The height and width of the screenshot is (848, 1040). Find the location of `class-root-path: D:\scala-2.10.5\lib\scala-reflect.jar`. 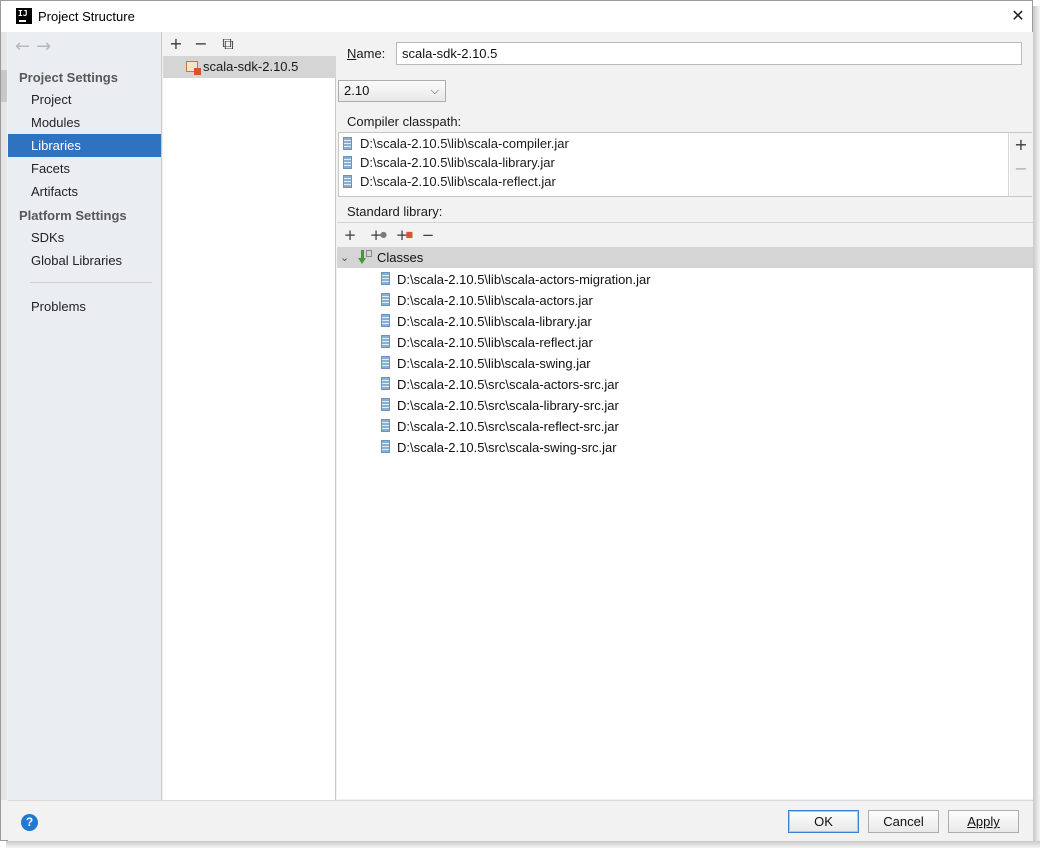

class-root-path: D:\scala-2.10.5\lib\scala-reflect.jar is located at coordinates (495, 342).